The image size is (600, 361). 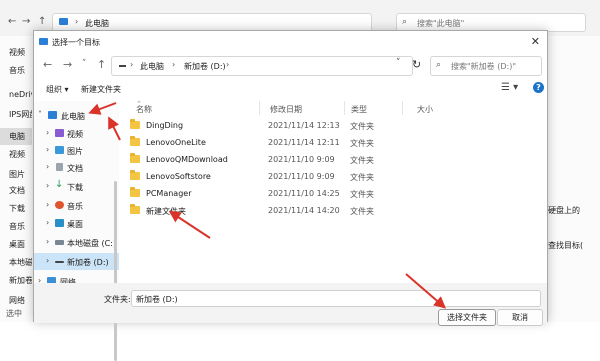 What do you see at coordinates (73, 116) in the screenshot?
I see `tree-label: 此电脑` at bounding box center [73, 116].